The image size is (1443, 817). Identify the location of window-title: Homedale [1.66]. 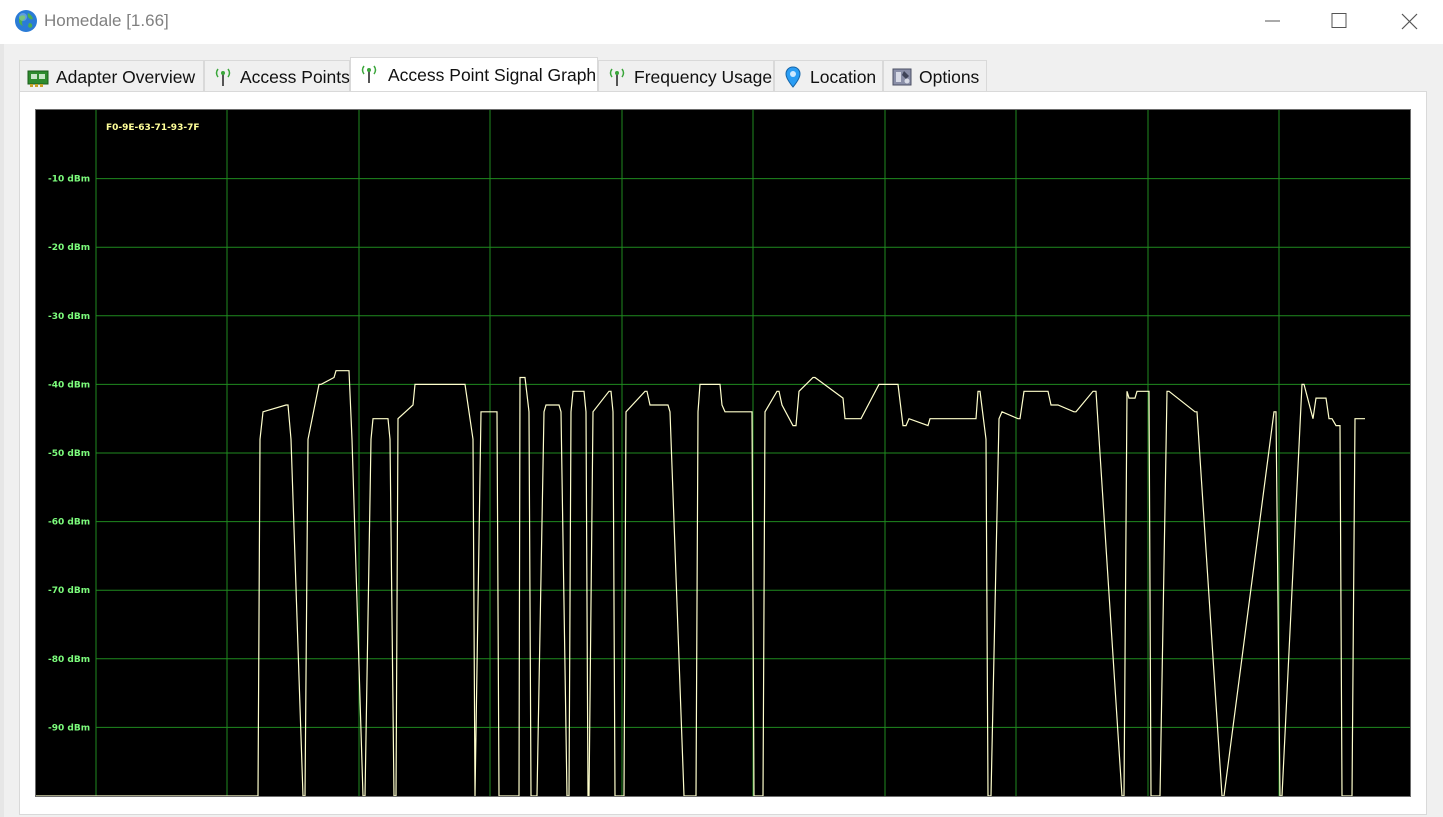
(106, 20).